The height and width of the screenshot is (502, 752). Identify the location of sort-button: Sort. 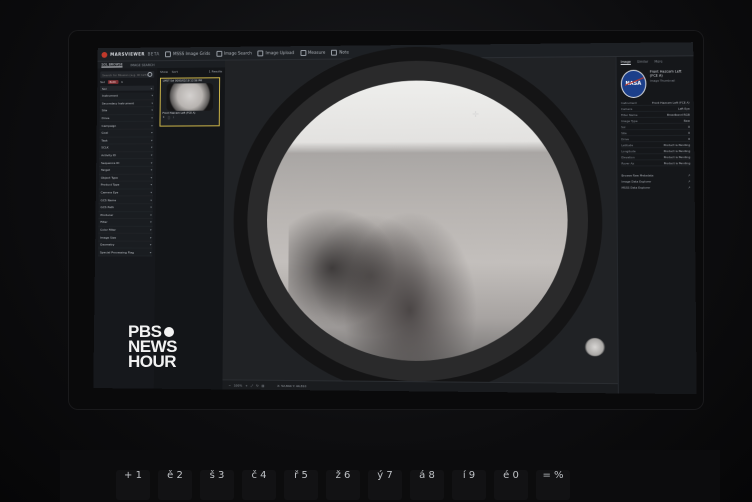
(175, 72).